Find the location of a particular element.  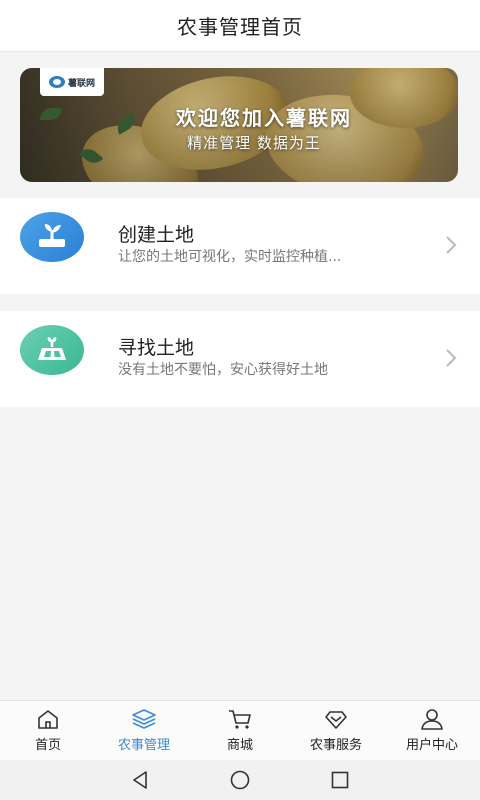

user-icon is located at coordinates (432, 719).